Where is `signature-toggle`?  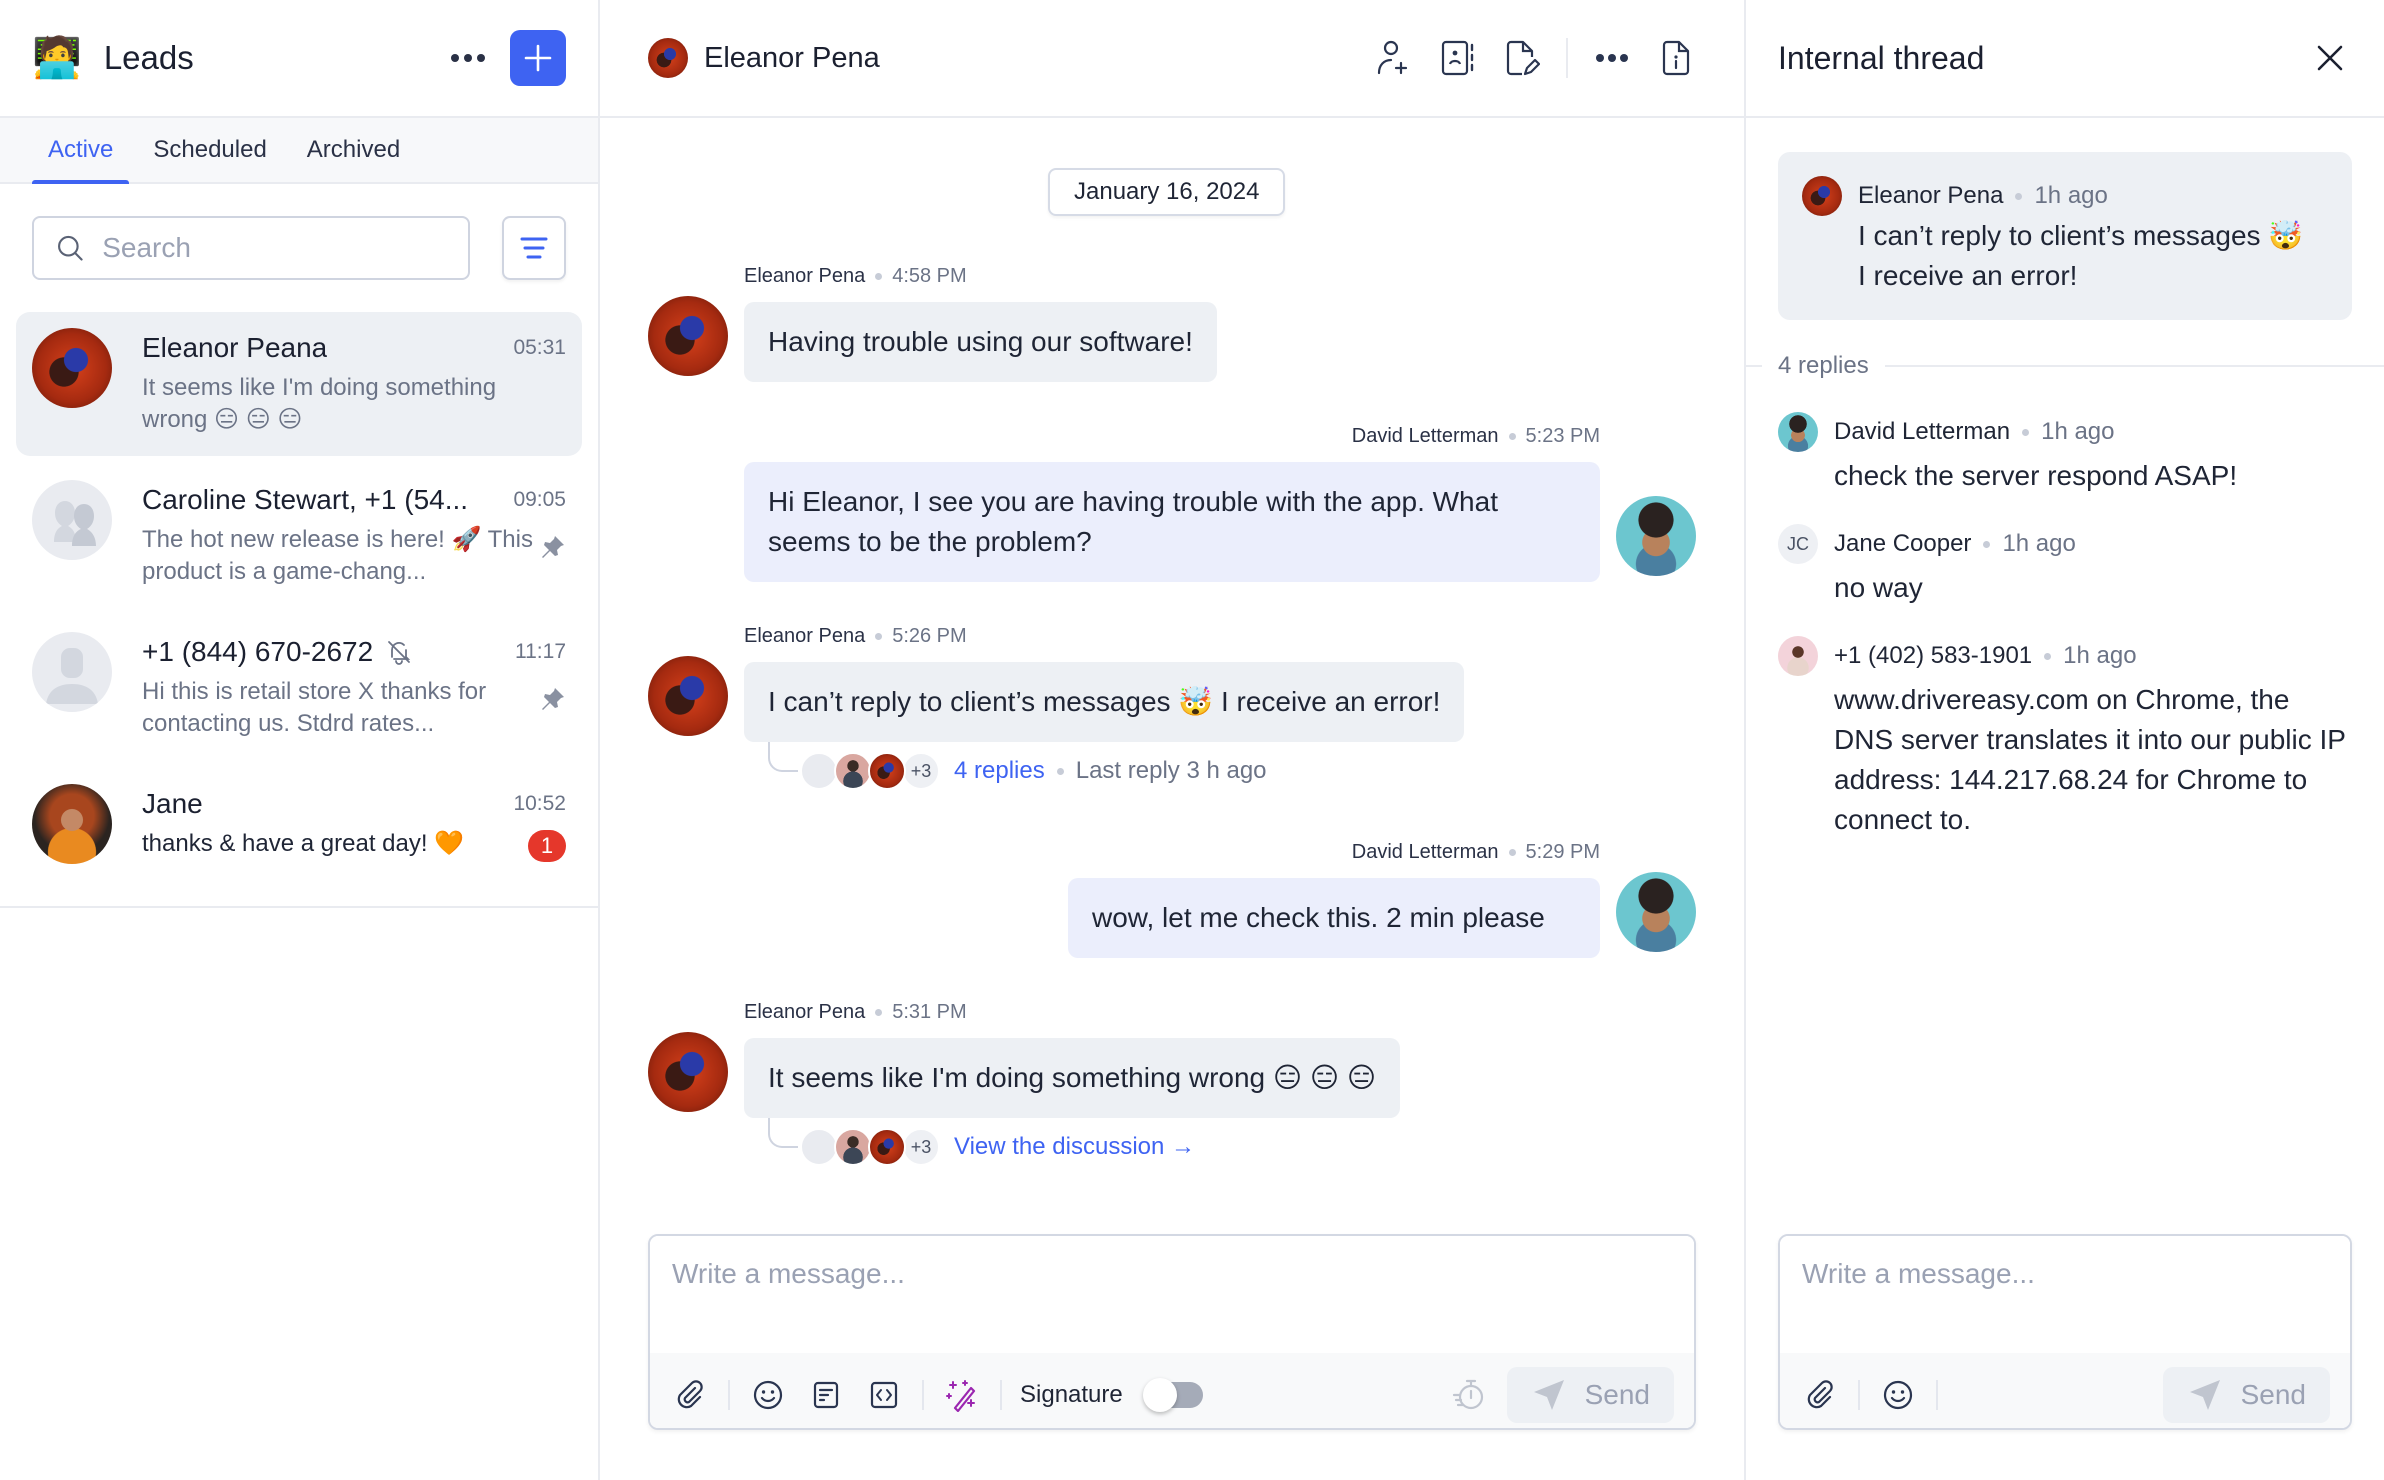
signature-toggle is located at coordinates (1172, 1395).